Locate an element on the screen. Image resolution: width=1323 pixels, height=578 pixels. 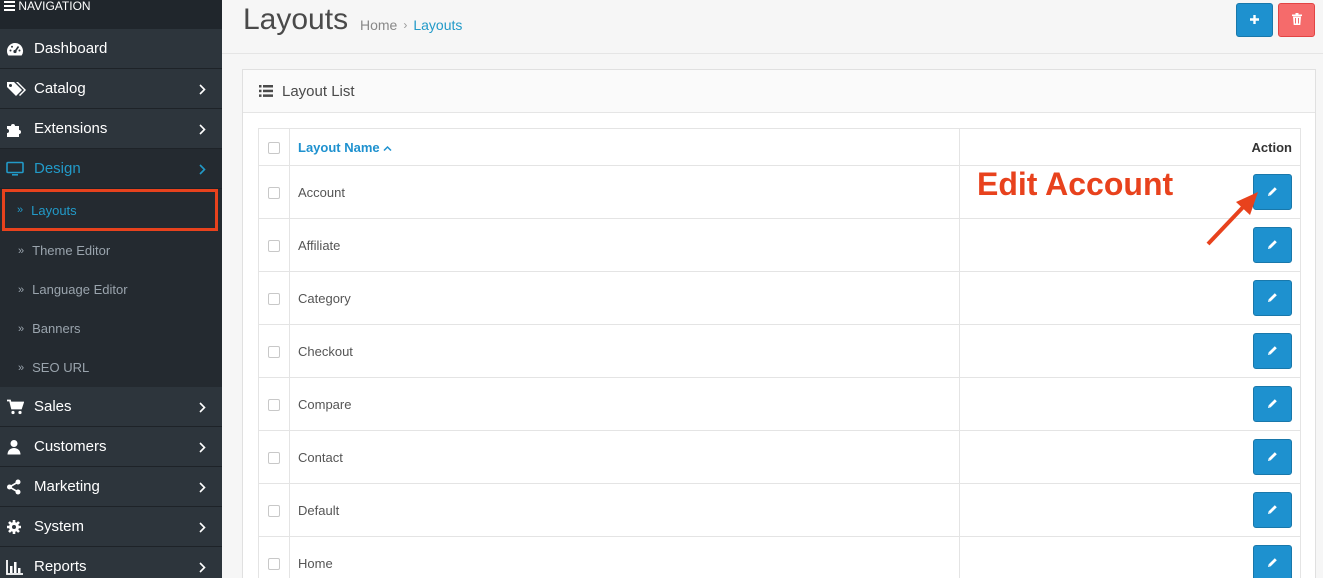
submenu-item-theme-editor: » Theme Editor is located at coordinates (111, 250).